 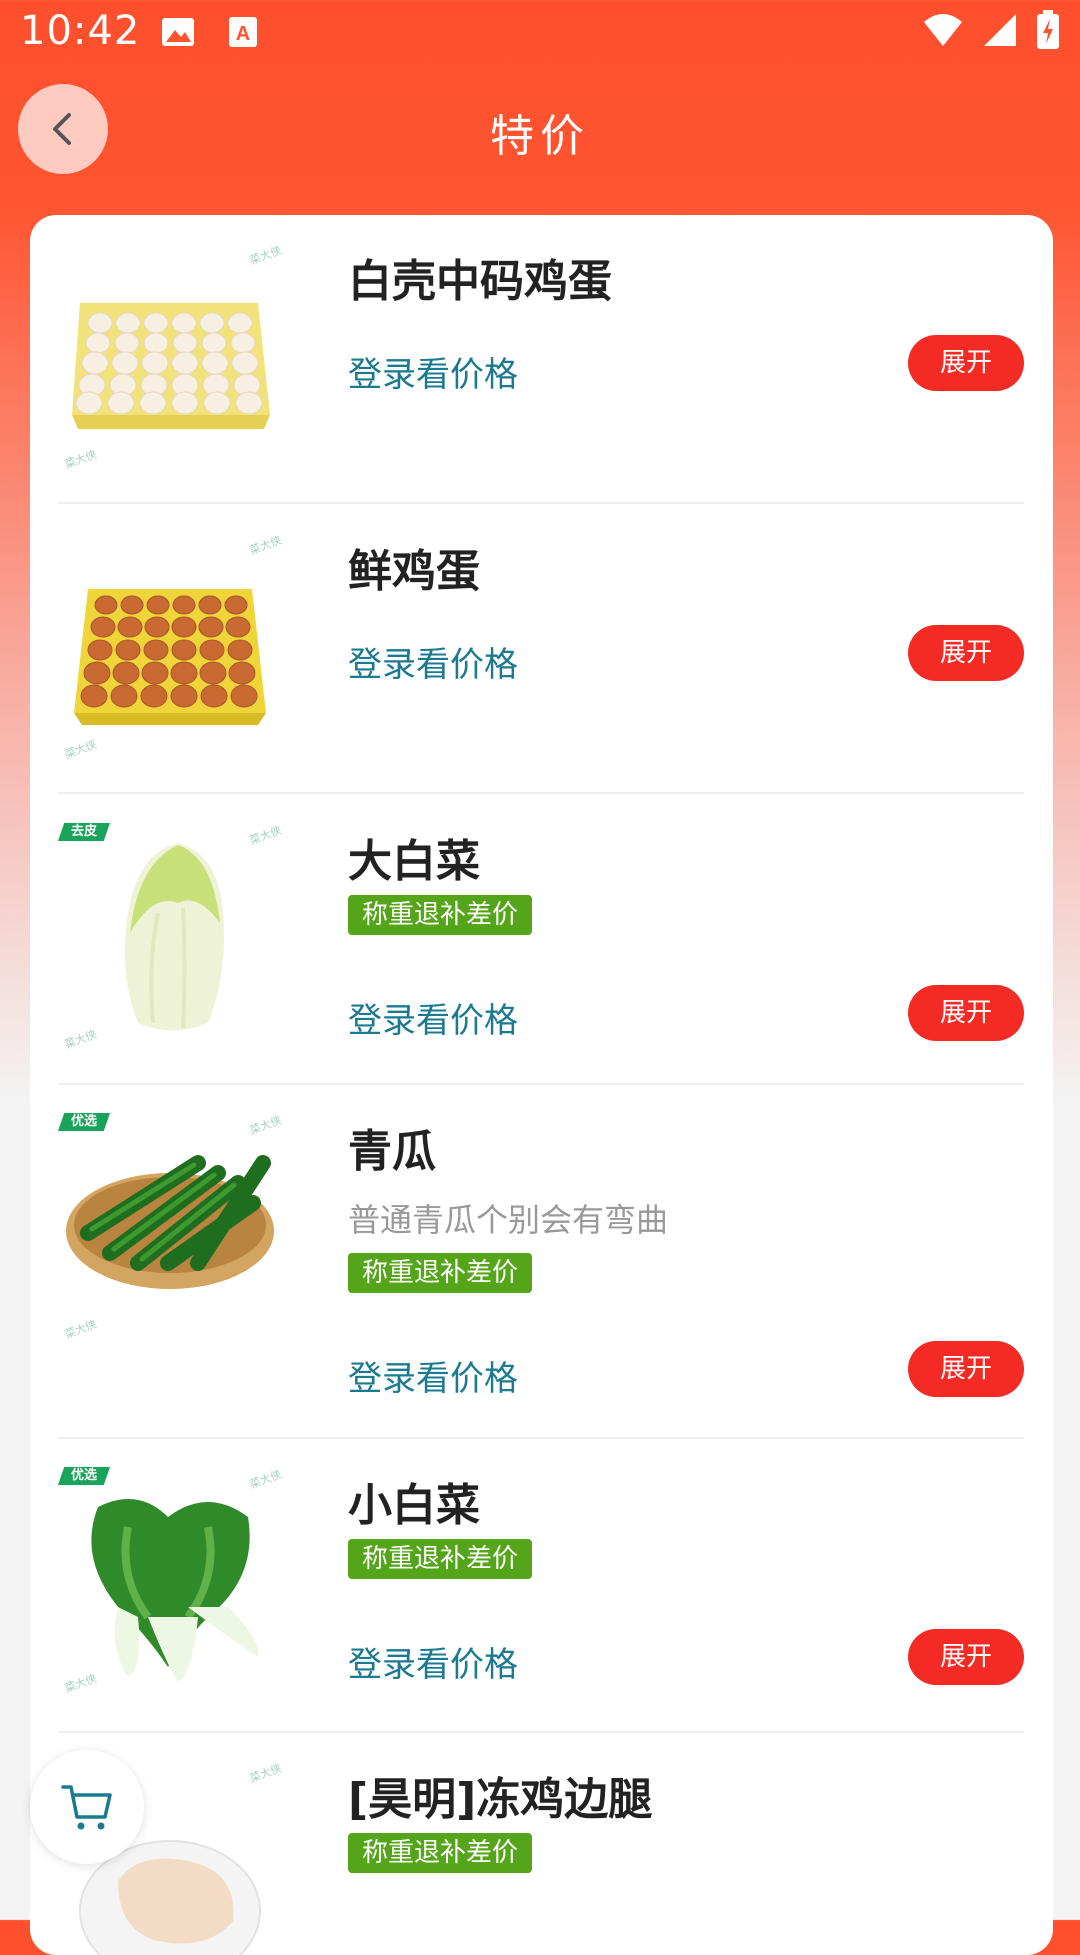 I want to click on product-name: 白壳中码鸡蛋, so click(x=480, y=281).